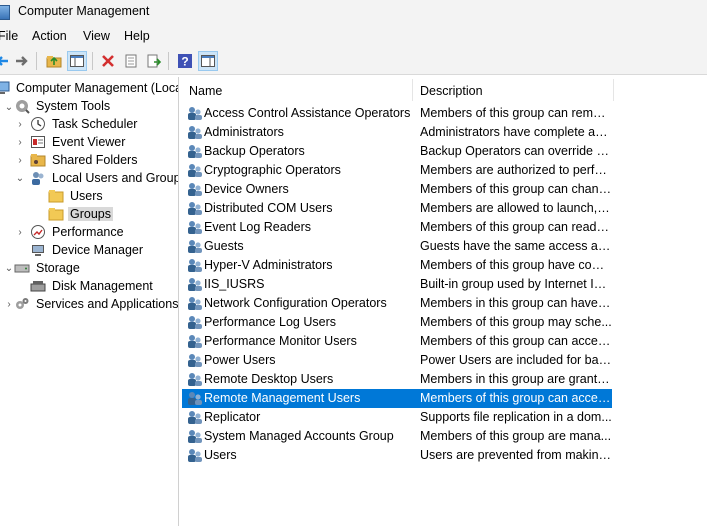 The image size is (707, 526). Describe the element at coordinates (38, 142) in the screenshot. I see `event-viewer-icon` at that location.